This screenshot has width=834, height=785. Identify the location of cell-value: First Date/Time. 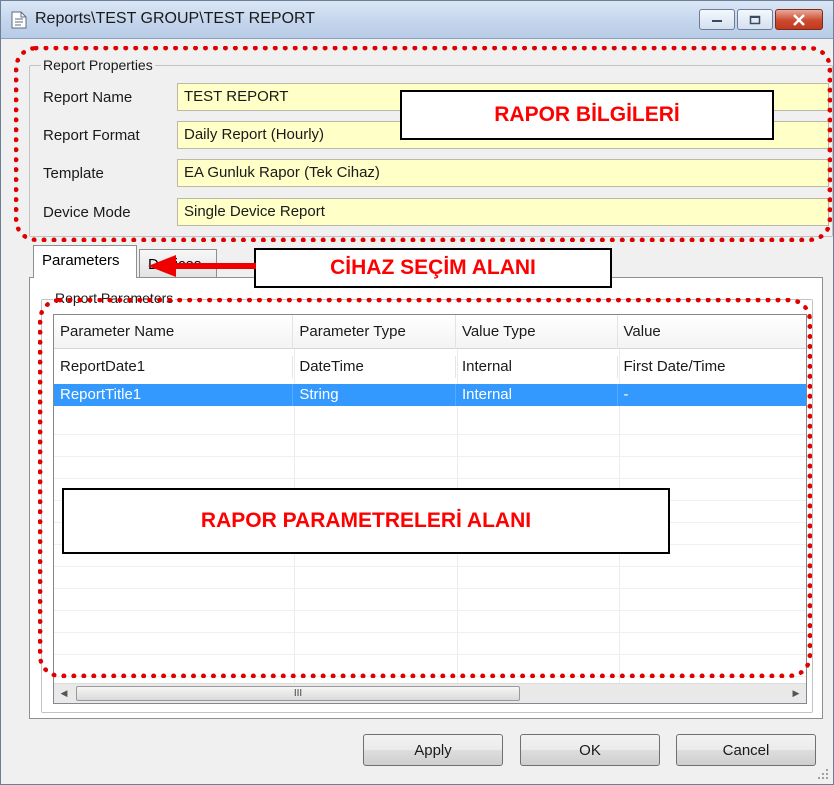
(674, 366).